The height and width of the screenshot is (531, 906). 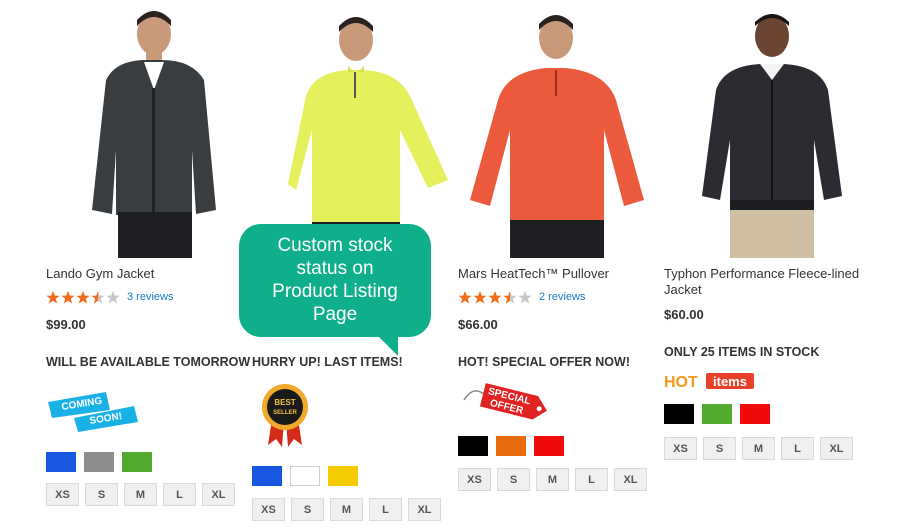 What do you see at coordinates (730, 381) in the screenshot?
I see `badge-text-line2: items` at bounding box center [730, 381].